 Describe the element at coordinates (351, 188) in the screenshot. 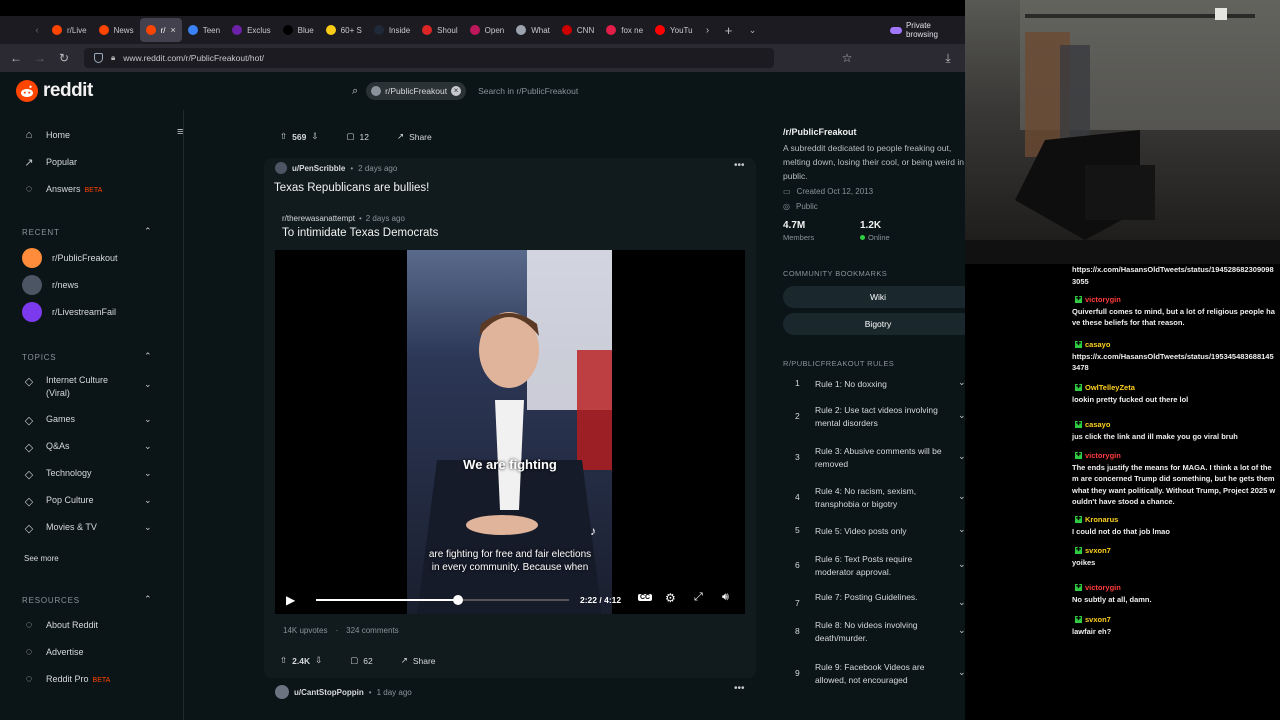

I see `post-title: Texas Republicans are bullies!` at that location.